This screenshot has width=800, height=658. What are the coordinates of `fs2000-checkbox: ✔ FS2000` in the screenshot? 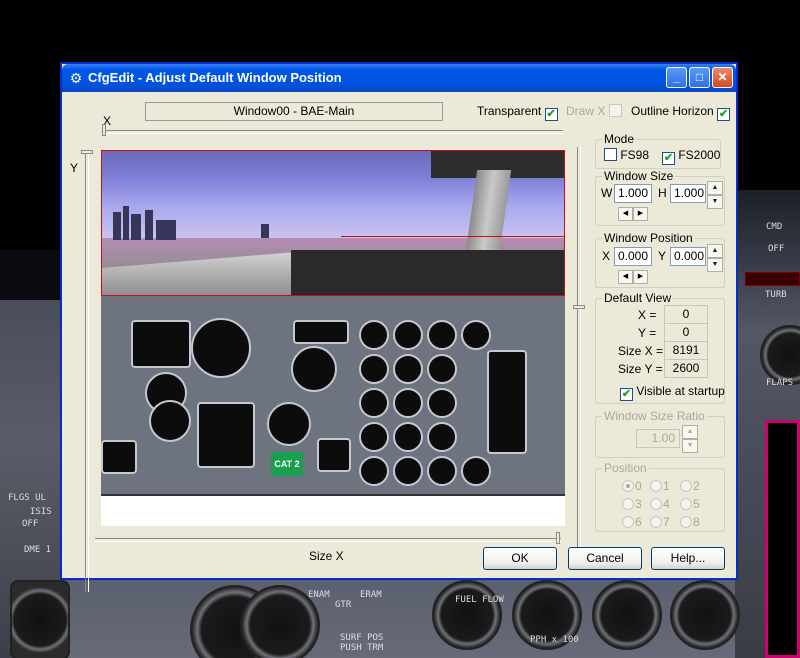 It's located at (691, 156).